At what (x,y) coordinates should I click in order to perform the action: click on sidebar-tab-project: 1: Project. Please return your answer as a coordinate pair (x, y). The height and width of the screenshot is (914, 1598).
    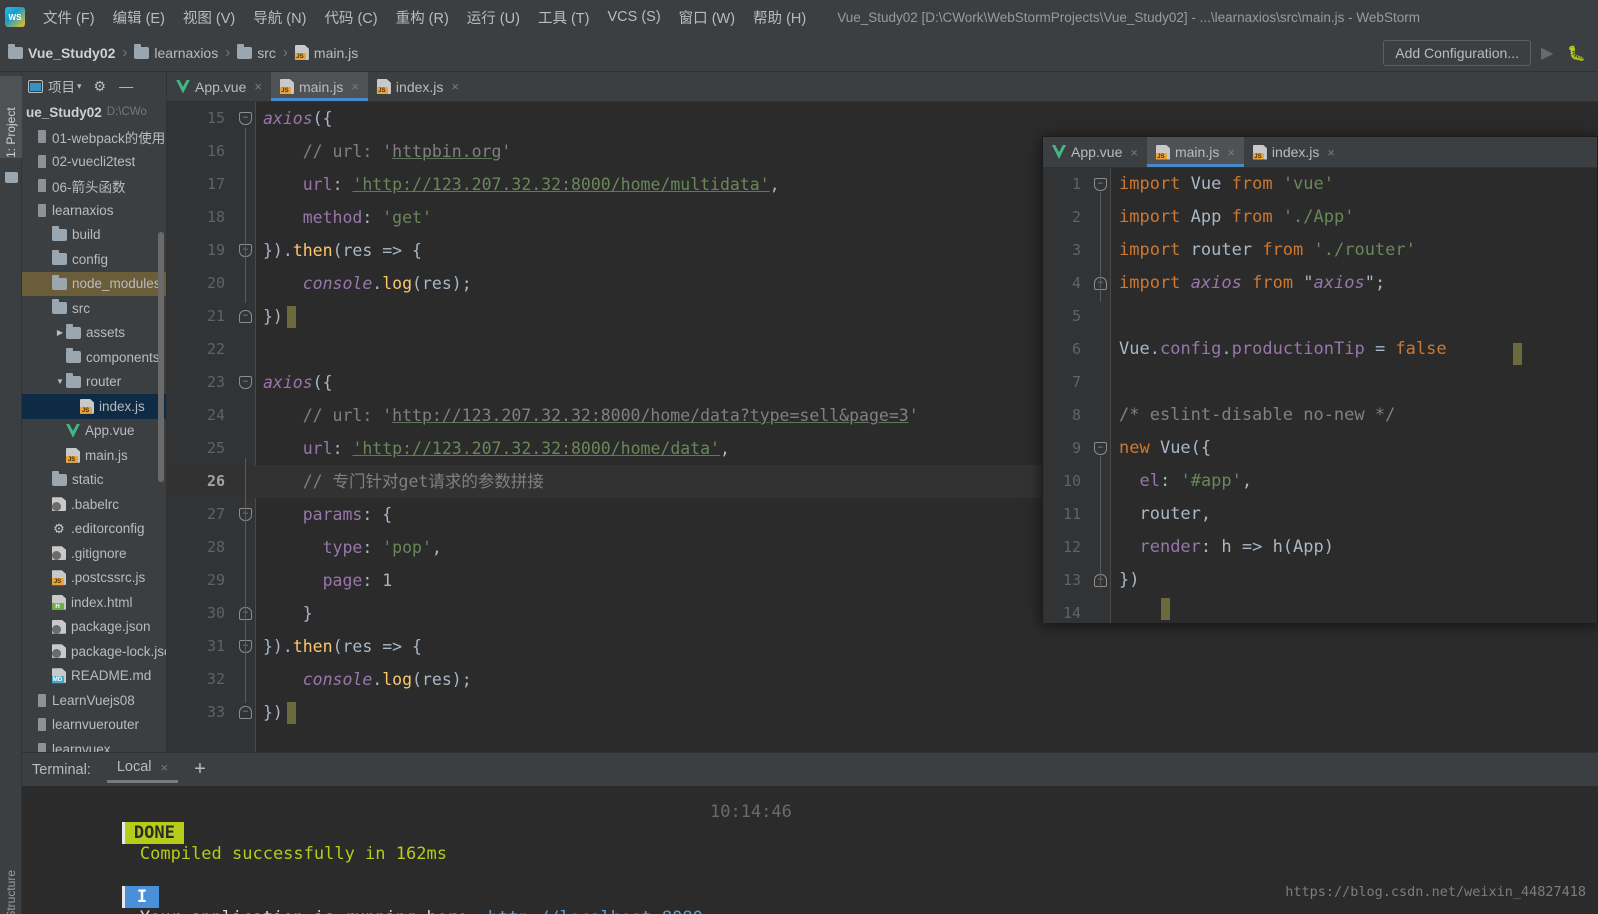
    Looking at the image, I should click on (11, 117).